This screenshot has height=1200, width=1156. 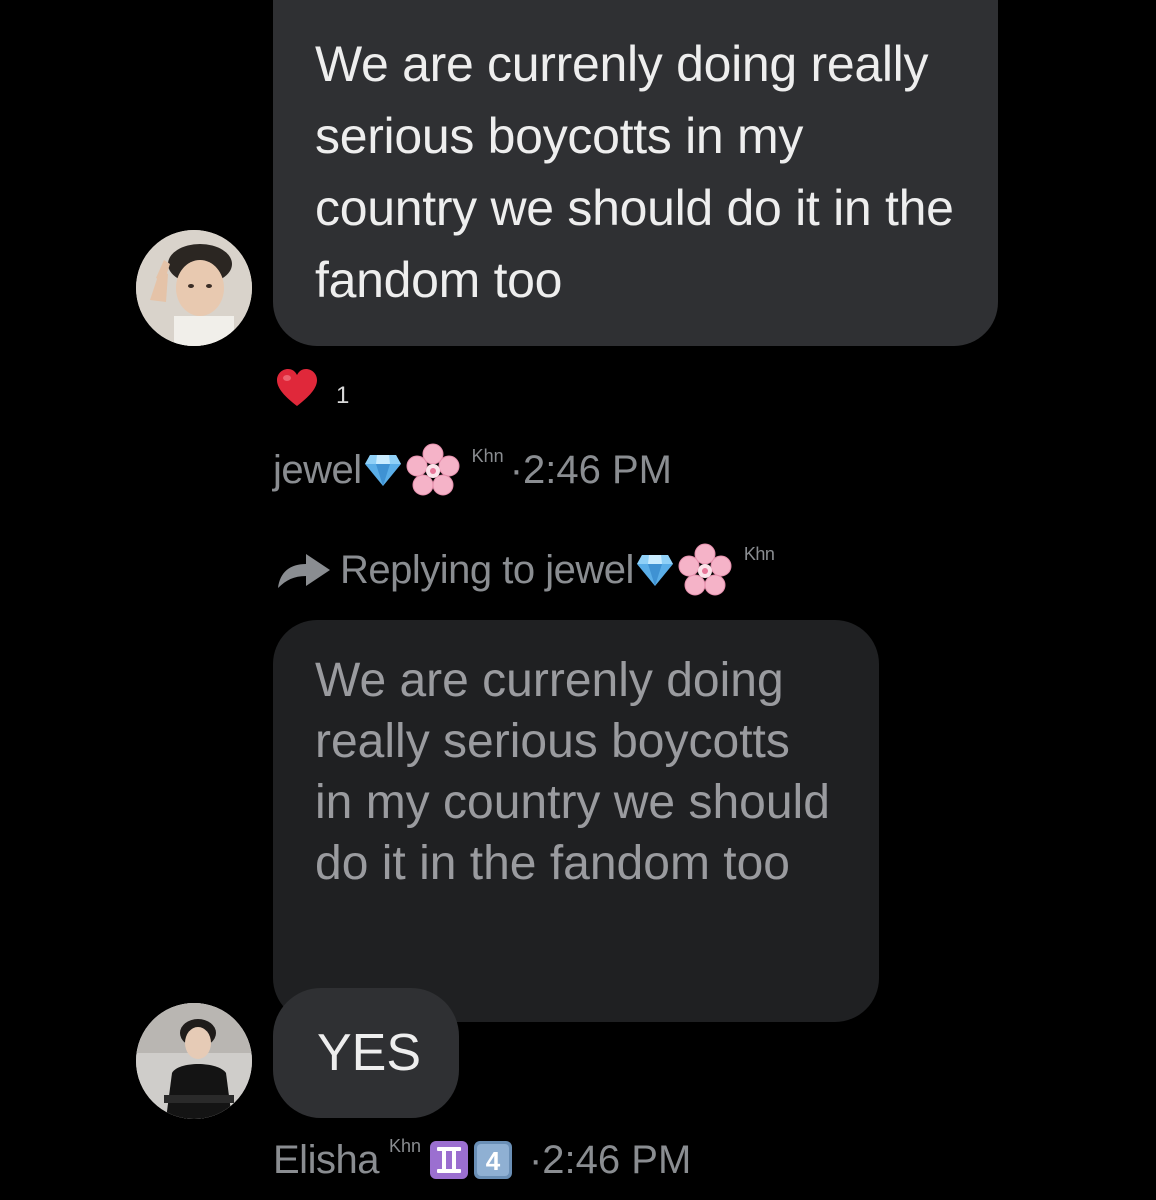 What do you see at coordinates (326, 1160) in the screenshot?
I see `sender-name: Elisha` at bounding box center [326, 1160].